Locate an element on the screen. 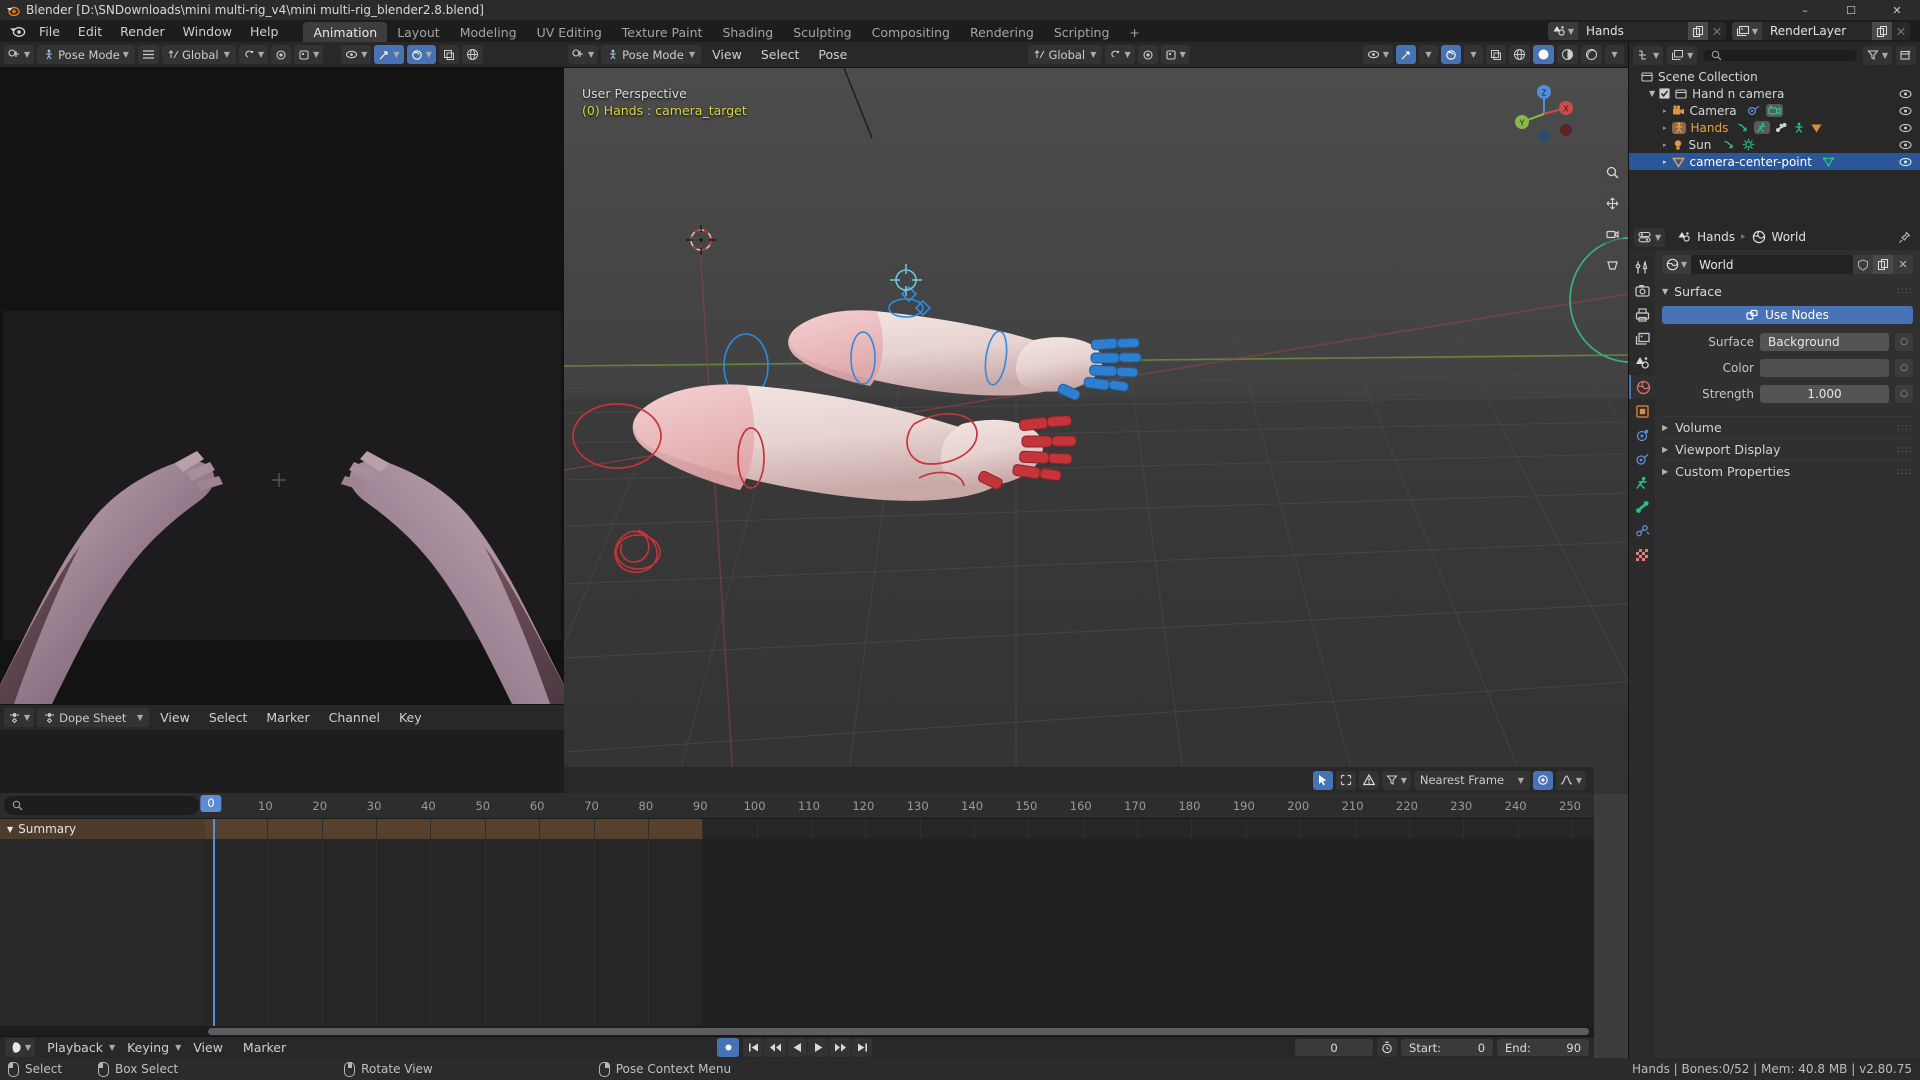 This screenshot has height=1080, width=1920. properties-tab-render is located at coordinates (1642, 291).